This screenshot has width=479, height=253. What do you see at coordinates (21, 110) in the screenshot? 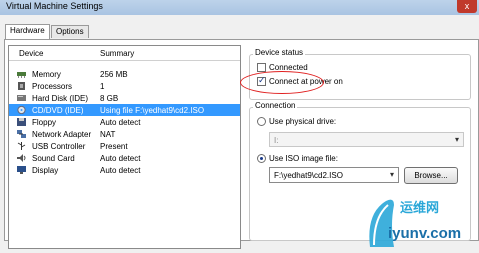
I see `cd-dvd-icon` at bounding box center [21, 110].